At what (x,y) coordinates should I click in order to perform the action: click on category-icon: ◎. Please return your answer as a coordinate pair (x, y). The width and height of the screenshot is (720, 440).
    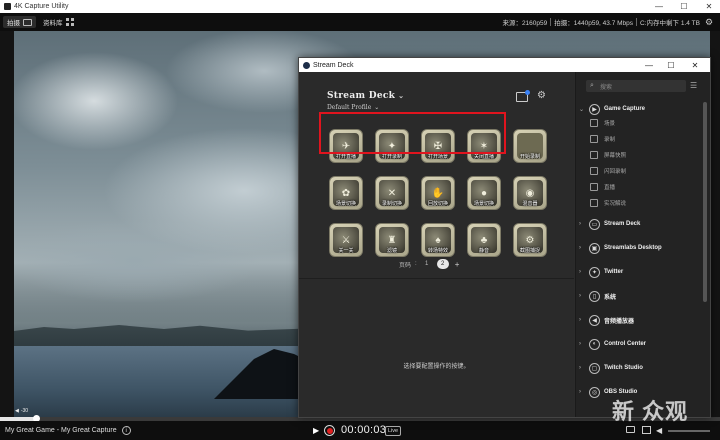
    Looking at the image, I should click on (594, 392).